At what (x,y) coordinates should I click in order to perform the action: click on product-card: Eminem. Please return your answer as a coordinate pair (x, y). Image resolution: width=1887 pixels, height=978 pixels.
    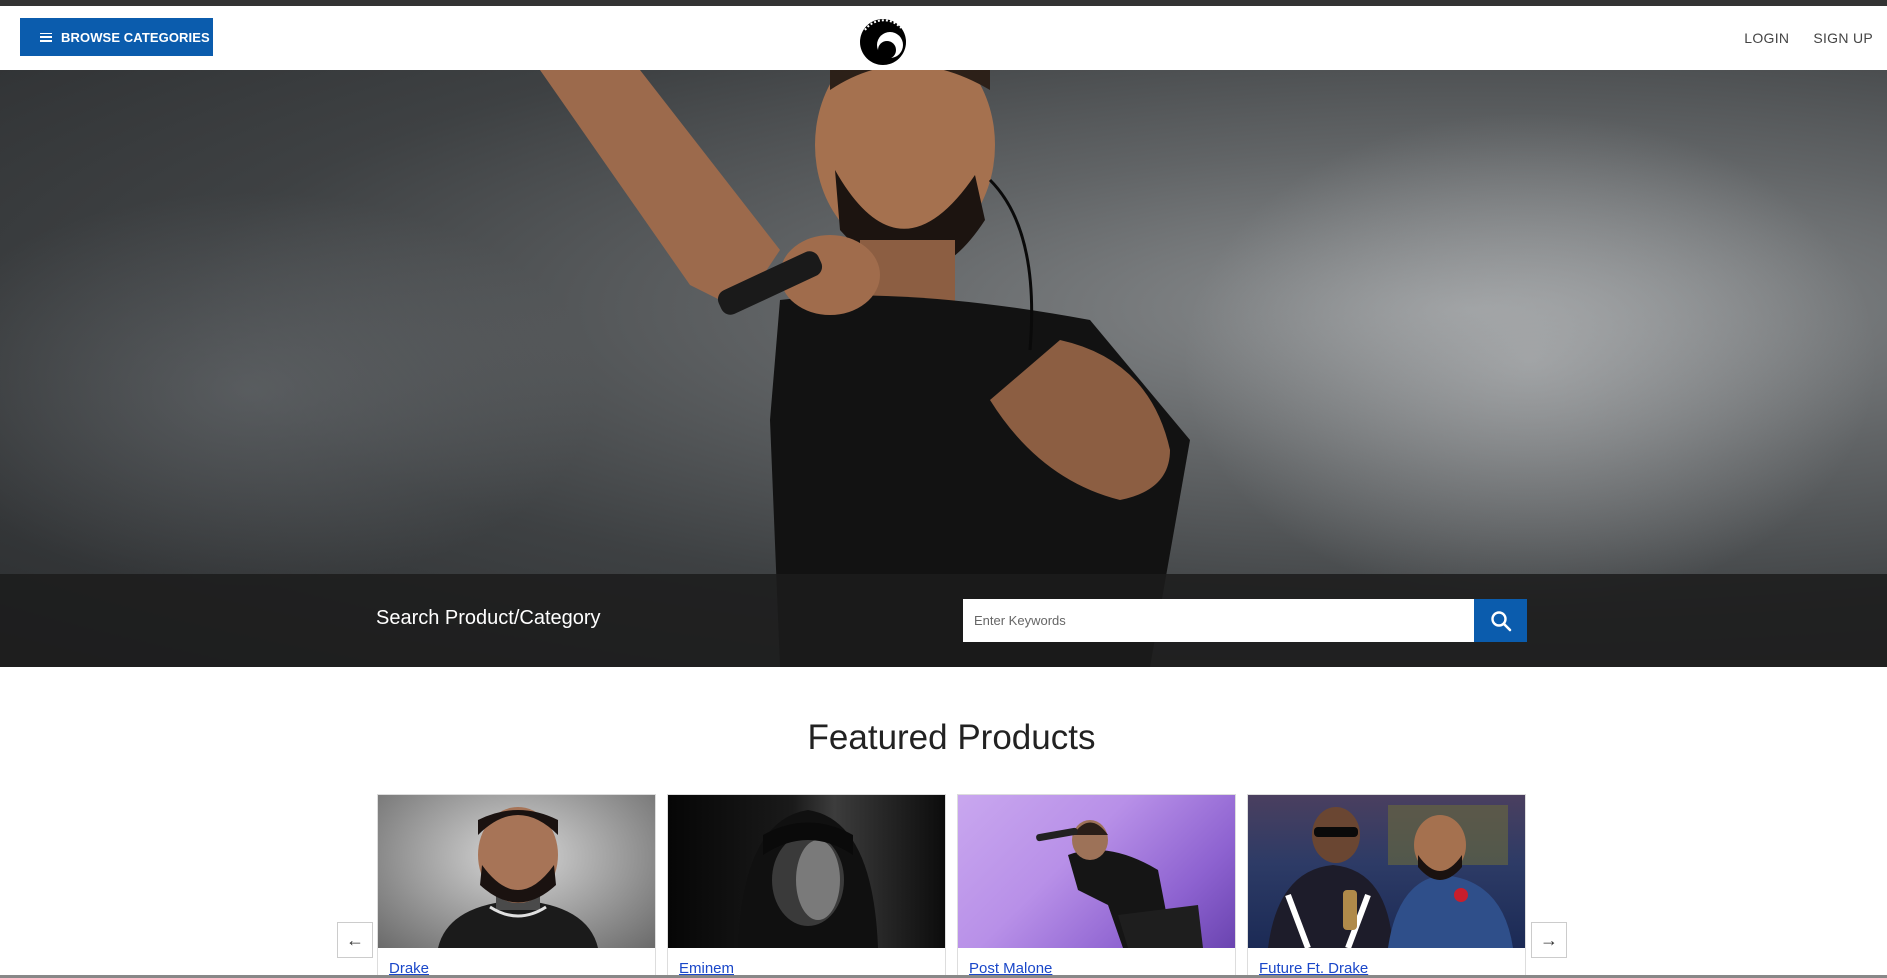
    Looking at the image, I should click on (806, 886).